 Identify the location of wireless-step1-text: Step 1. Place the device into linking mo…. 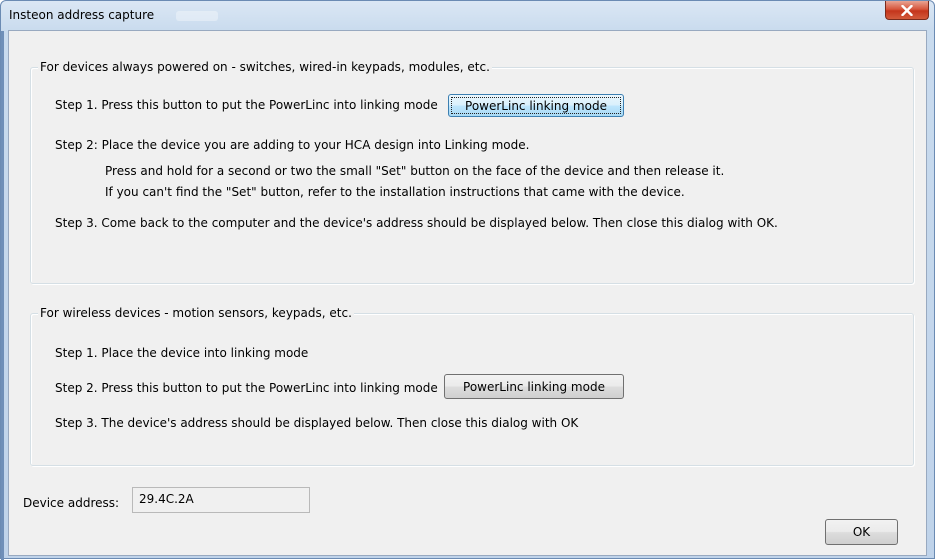
(182, 353).